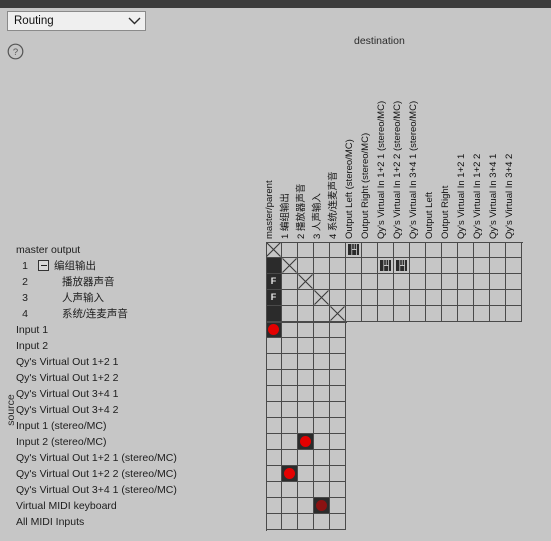 The image size is (551, 541). I want to click on cell-qy-virtual-out-3p4-1-smc-master-parent, so click(274, 490).